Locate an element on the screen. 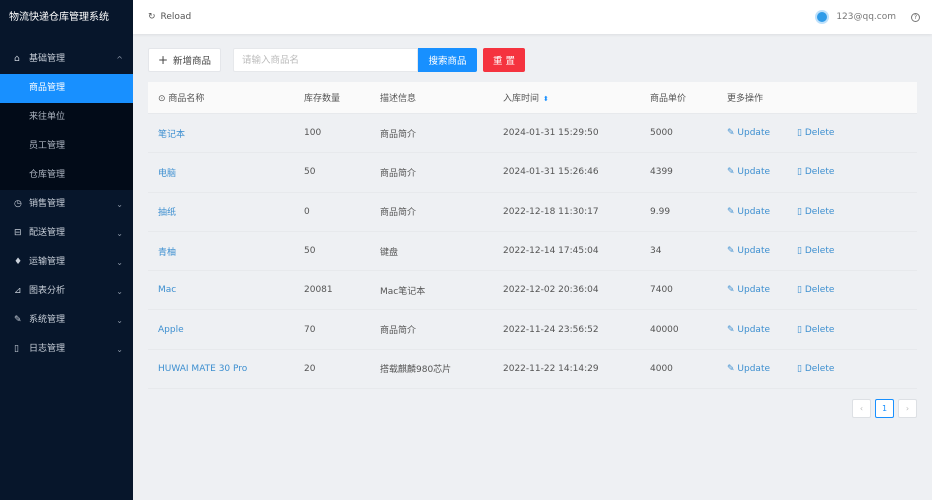 Image resolution: width=932 pixels, height=500 pixels. sort-icon: ⬍ is located at coordinates (546, 99).